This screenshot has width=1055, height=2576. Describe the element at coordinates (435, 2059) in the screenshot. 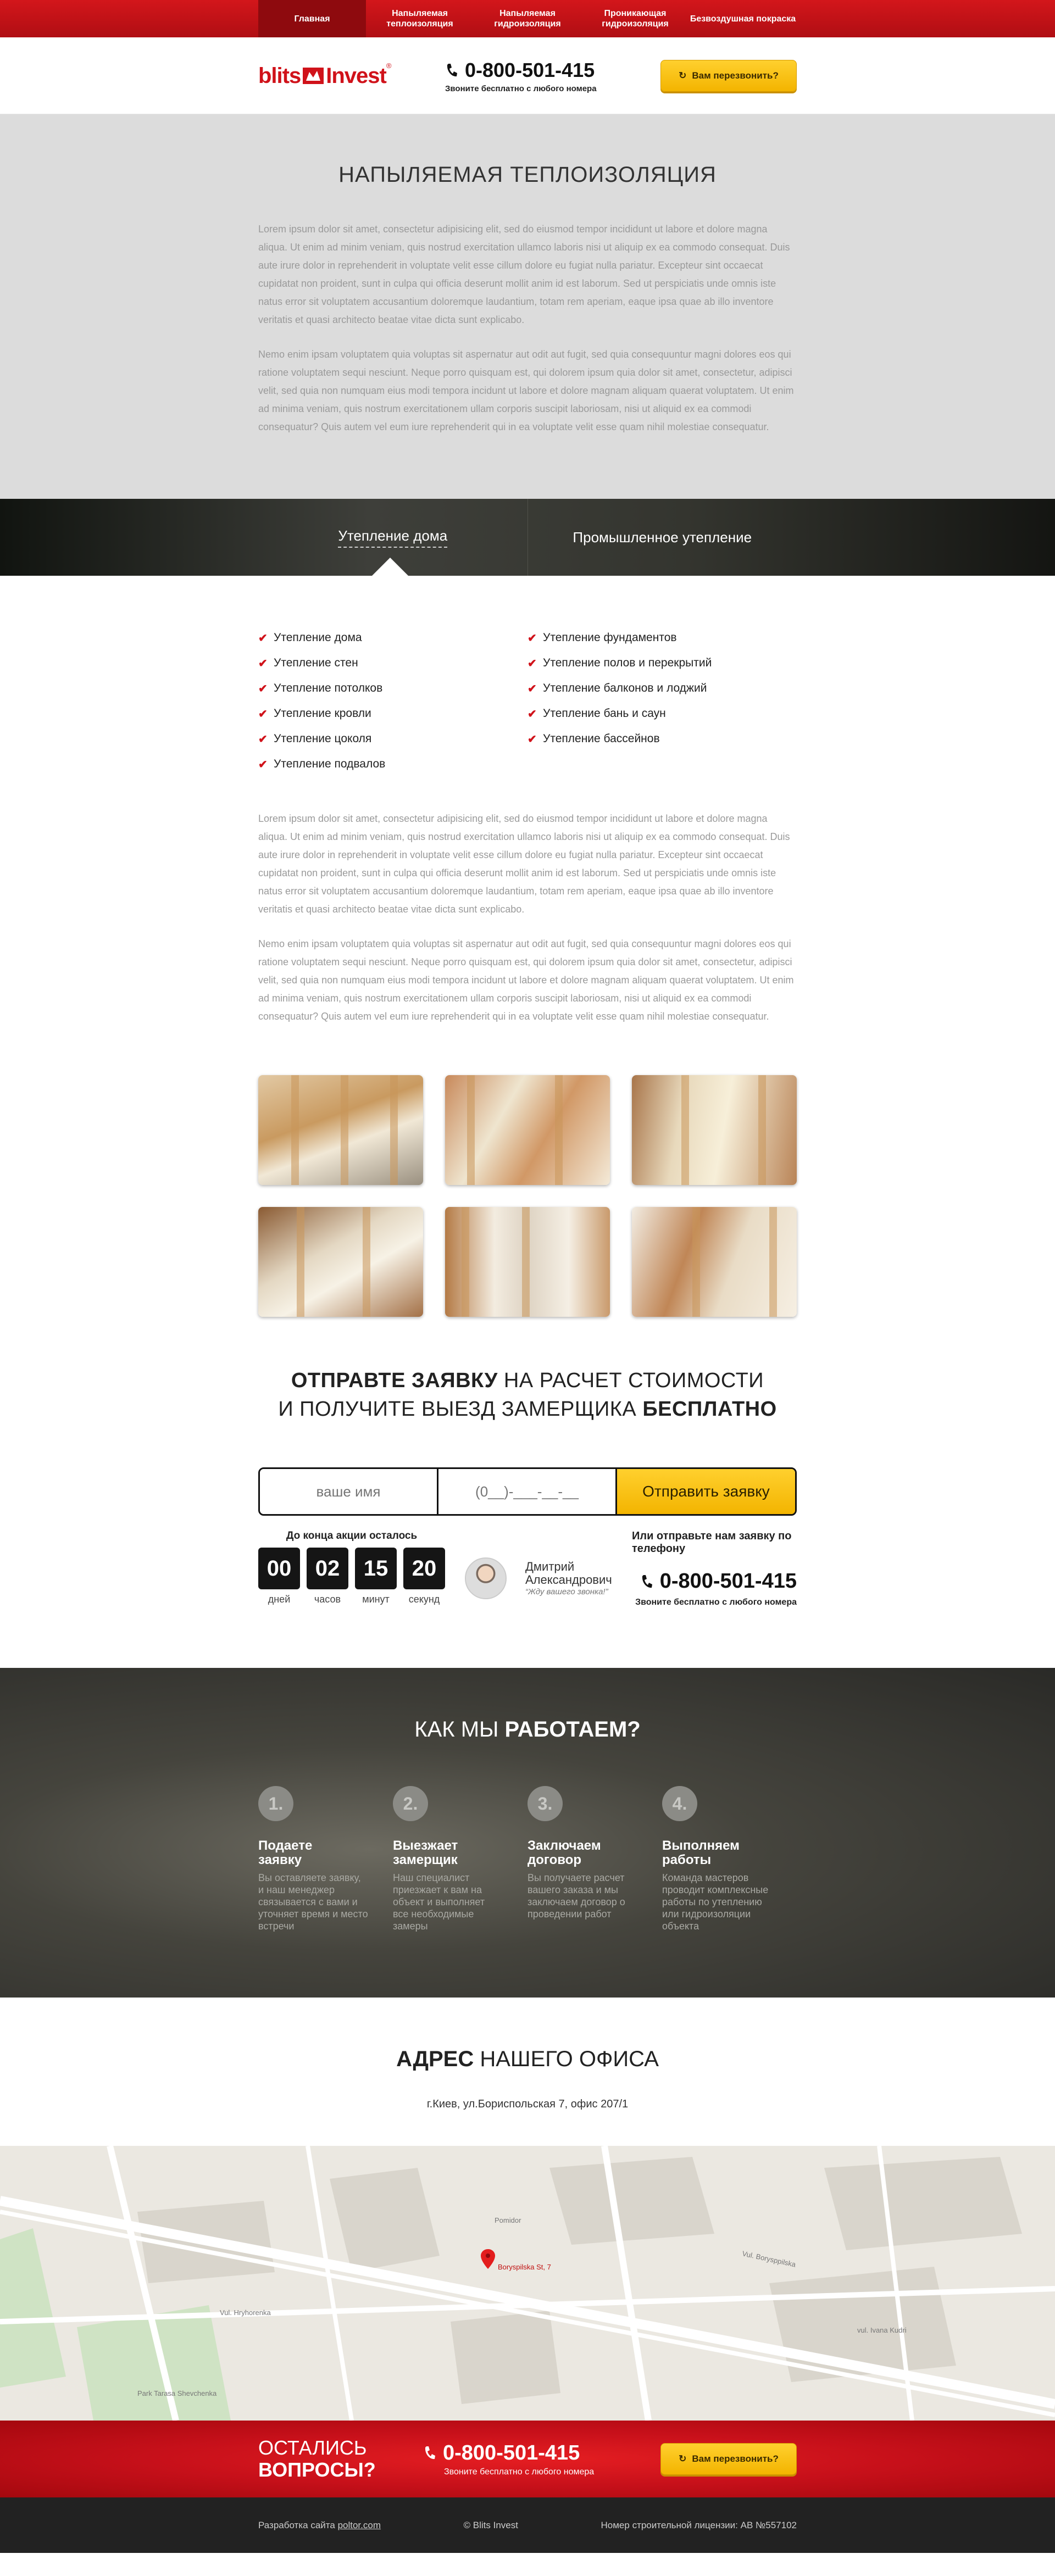

I see `address-heading-bold: АДРЕС` at that location.